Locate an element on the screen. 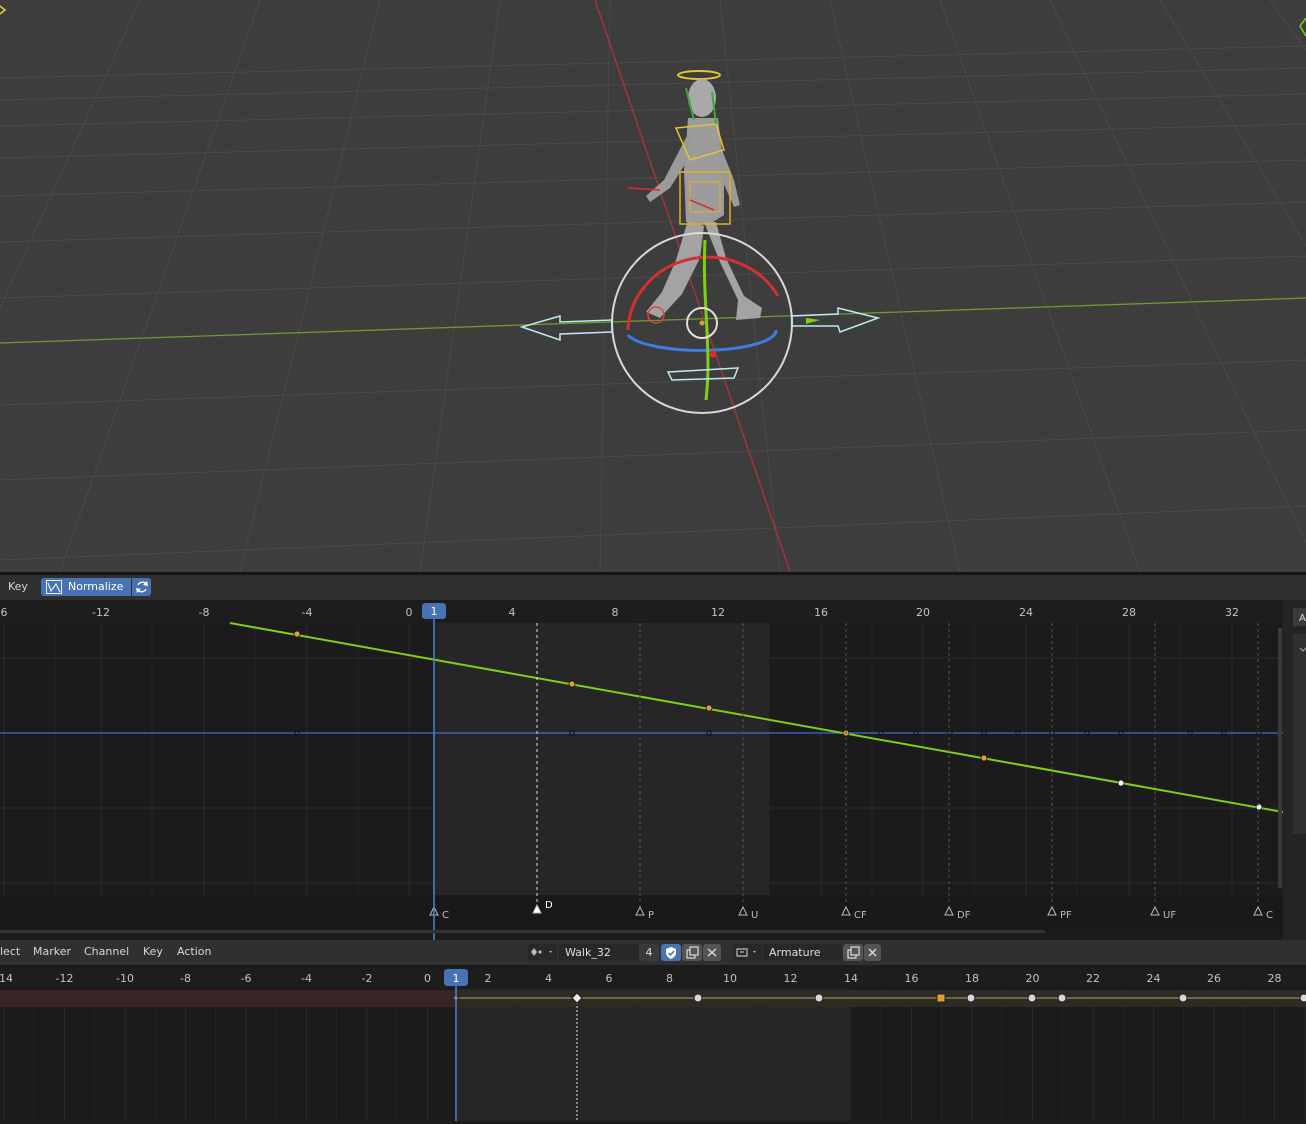  key-menu: Key is located at coordinates (18, 586).